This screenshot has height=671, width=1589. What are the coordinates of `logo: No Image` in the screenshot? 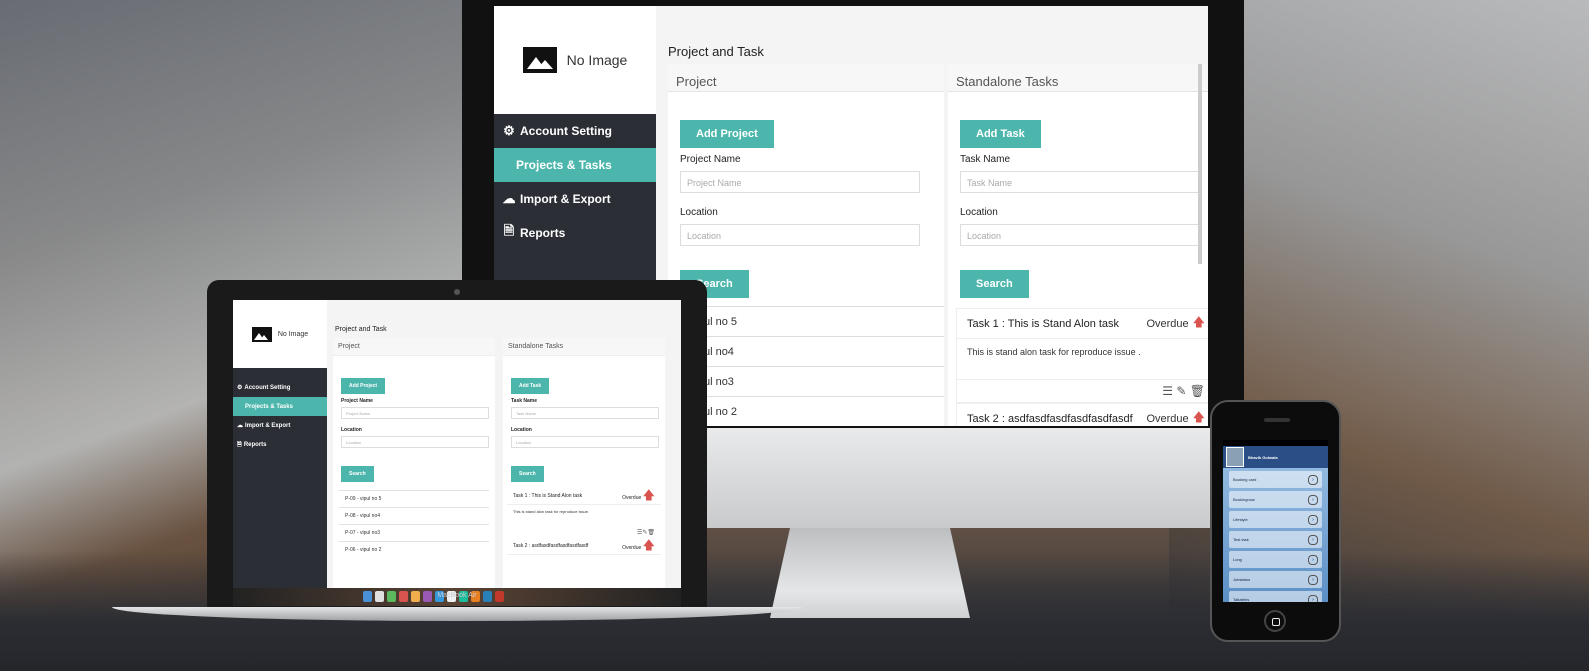 It's located at (575, 60).